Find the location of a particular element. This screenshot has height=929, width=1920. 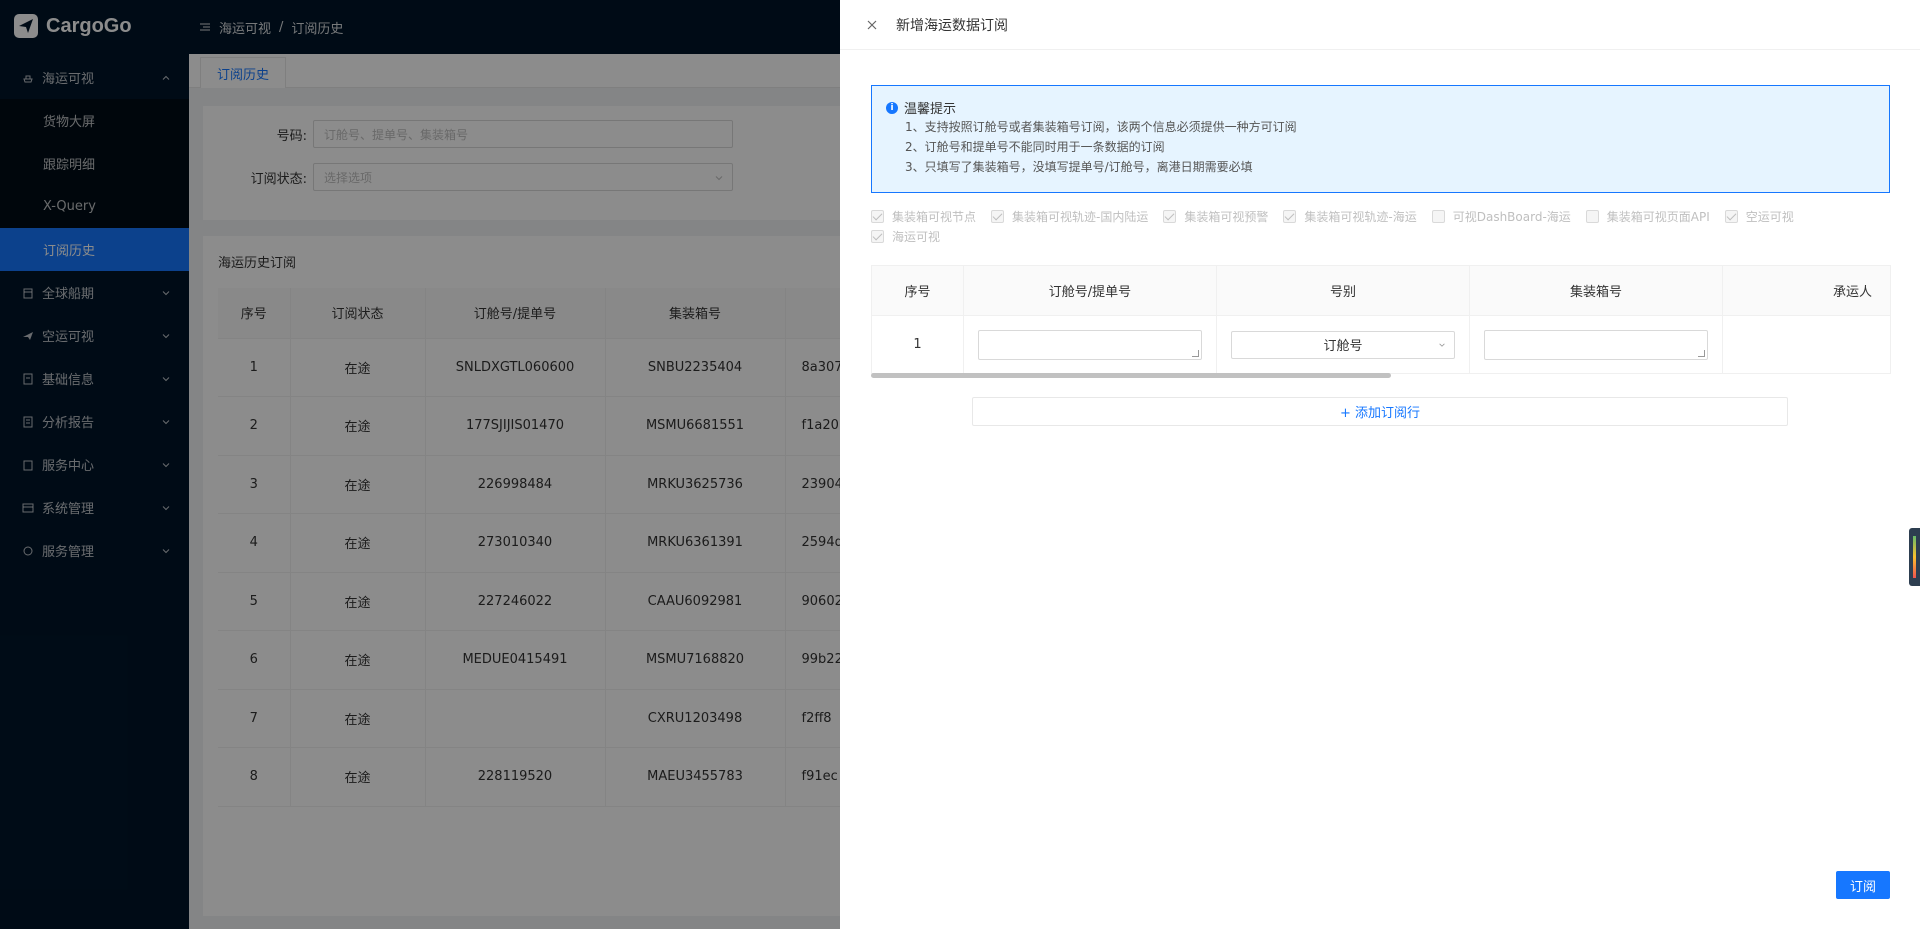

service-checkbox: 集装箱可视轨迹-国内陆运 is located at coordinates (1069, 216).